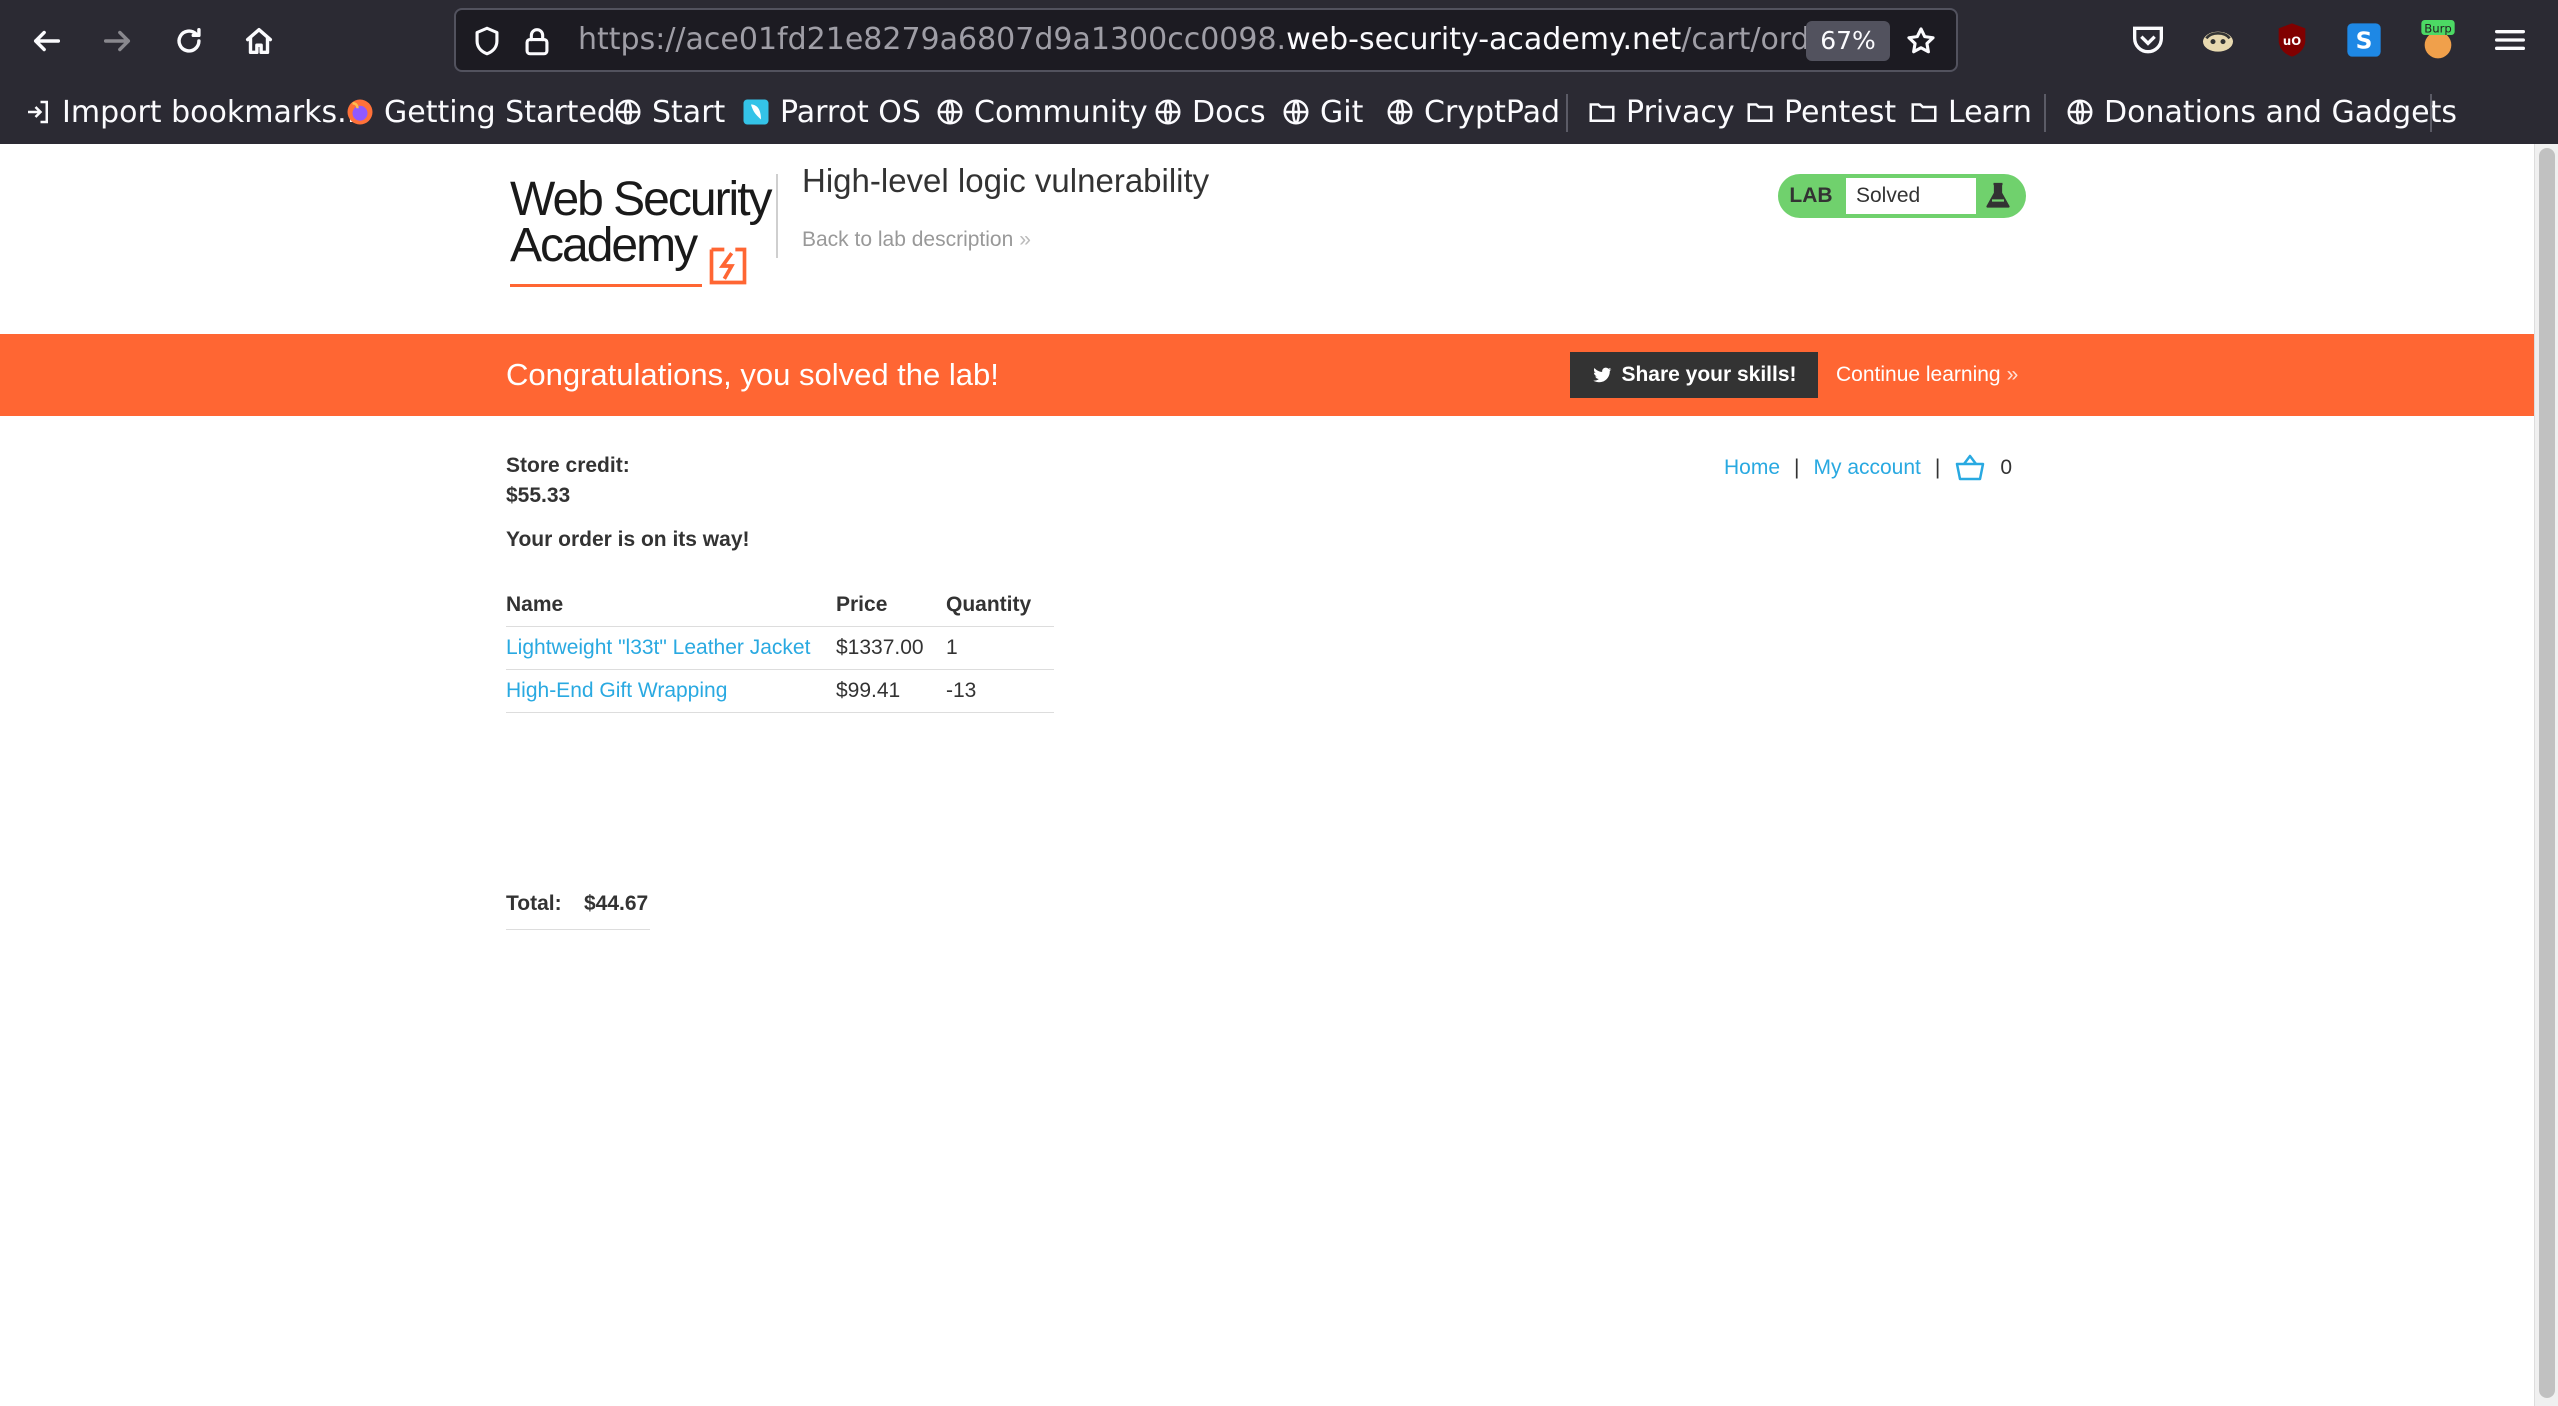 This screenshot has width=2558, height=1406. Describe the element at coordinates (1848, 41) in the screenshot. I see `zoom-level: 67%` at that location.